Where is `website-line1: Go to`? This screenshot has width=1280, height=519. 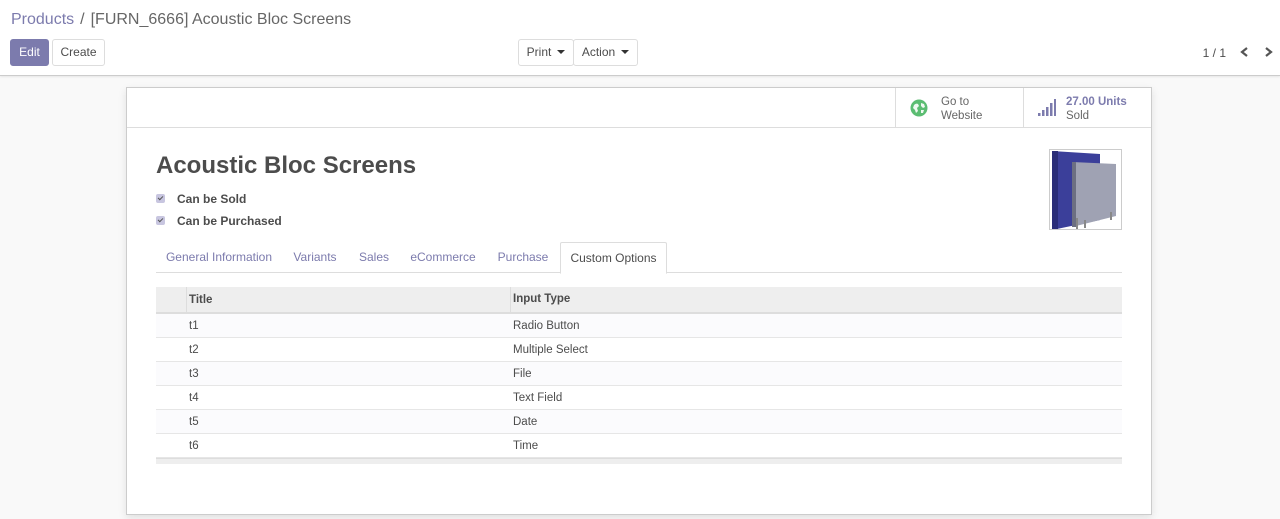
website-line1: Go to is located at coordinates (955, 102).